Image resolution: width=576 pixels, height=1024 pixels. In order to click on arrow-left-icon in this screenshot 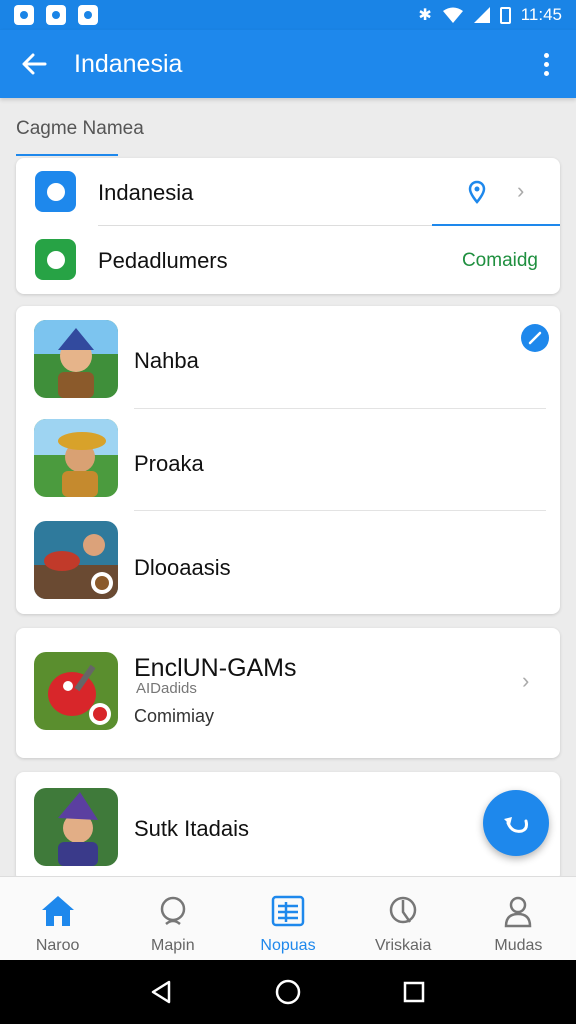, I will do `click(34, 64)`.